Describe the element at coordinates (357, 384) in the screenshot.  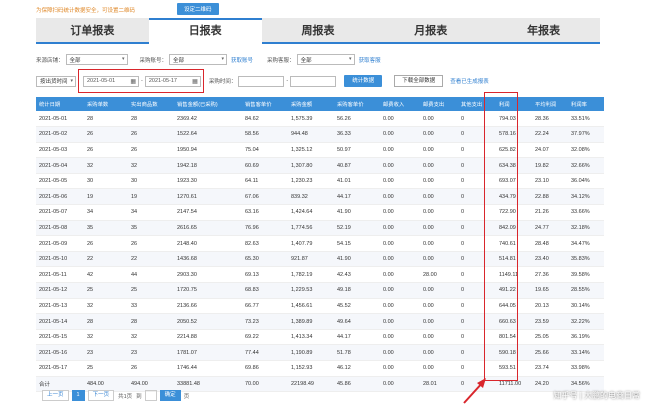
I see `table-cell: 45.86` at that location.